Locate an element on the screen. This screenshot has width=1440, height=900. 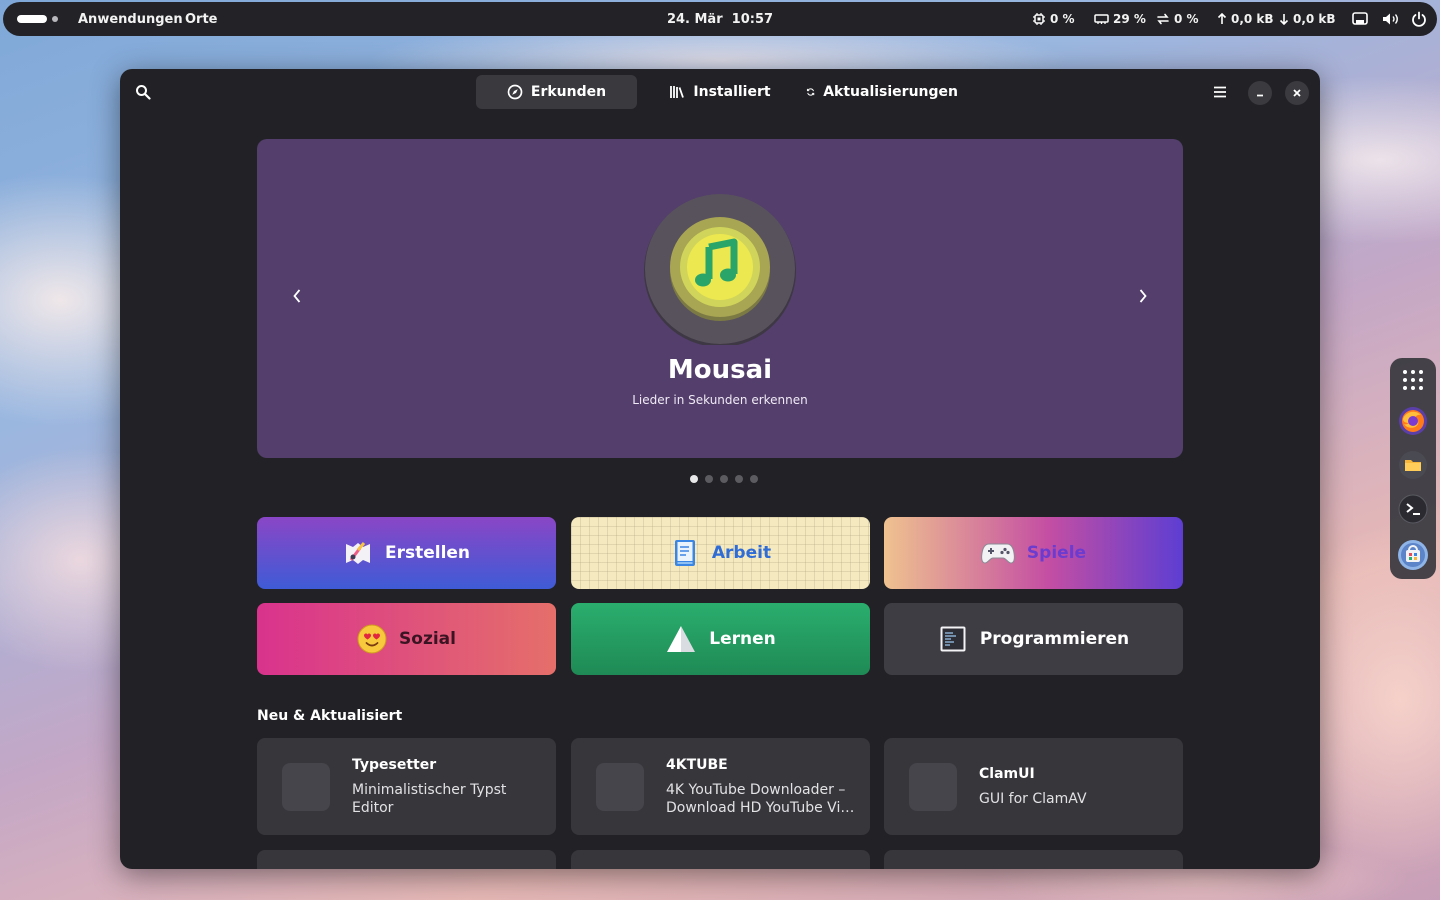
chevron-right-icon is located at coordinates (1143, 296).